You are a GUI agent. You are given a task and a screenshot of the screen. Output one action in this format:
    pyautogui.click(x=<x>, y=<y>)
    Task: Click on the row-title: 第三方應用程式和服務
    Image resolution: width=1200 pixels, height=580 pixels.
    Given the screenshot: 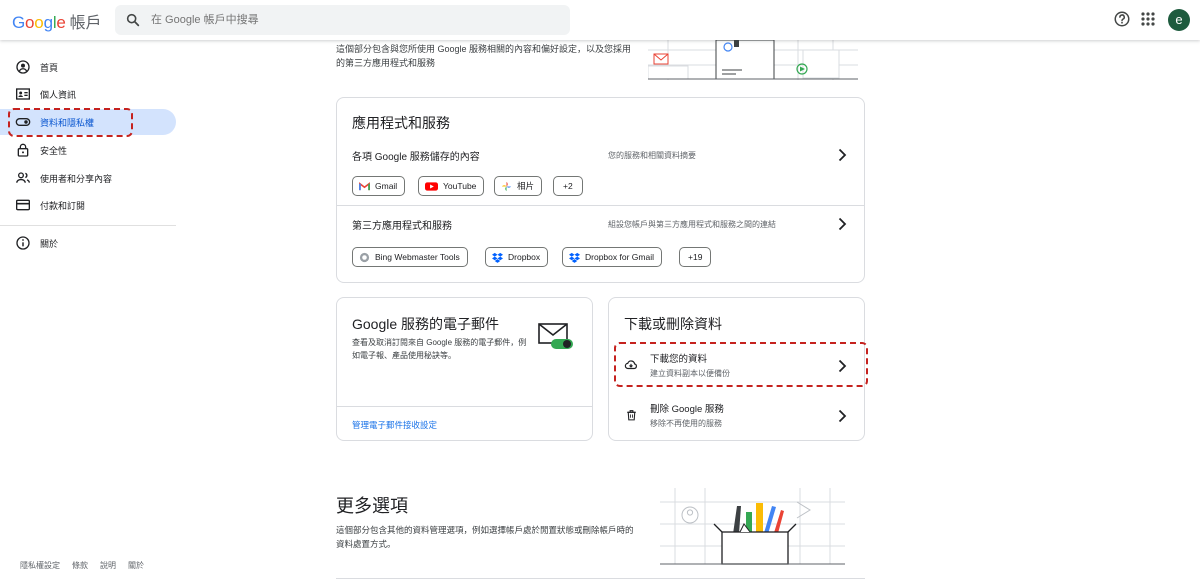 What is the action you would take?
    pyautogui.click(x=402, y=226)
    